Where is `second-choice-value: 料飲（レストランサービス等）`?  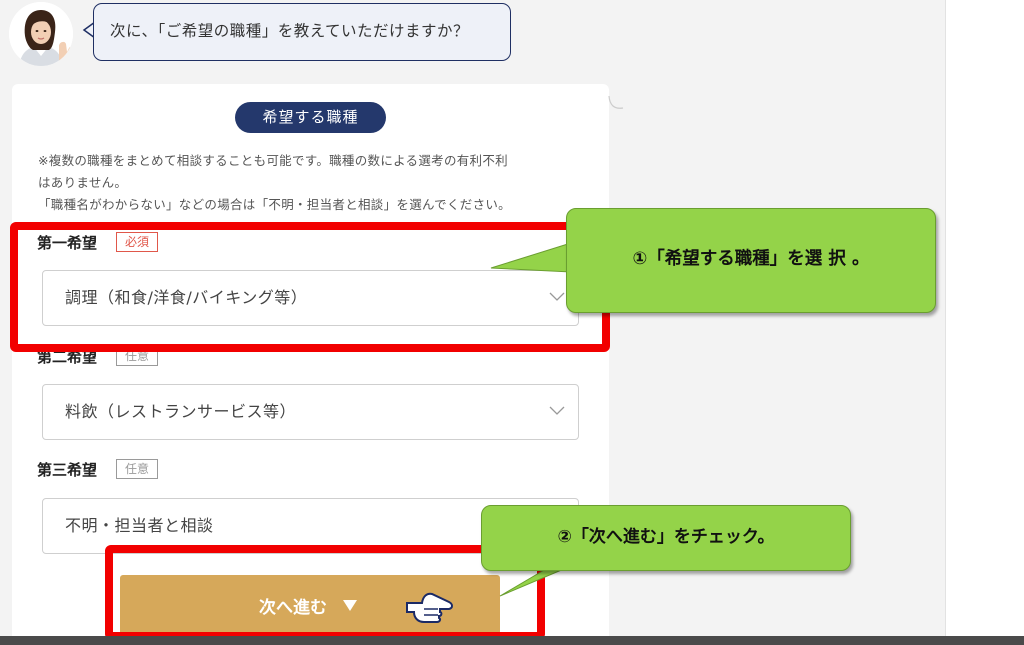 second-choice-value: 料飲（レストランサービス等） is located at coordinates (181, 411).